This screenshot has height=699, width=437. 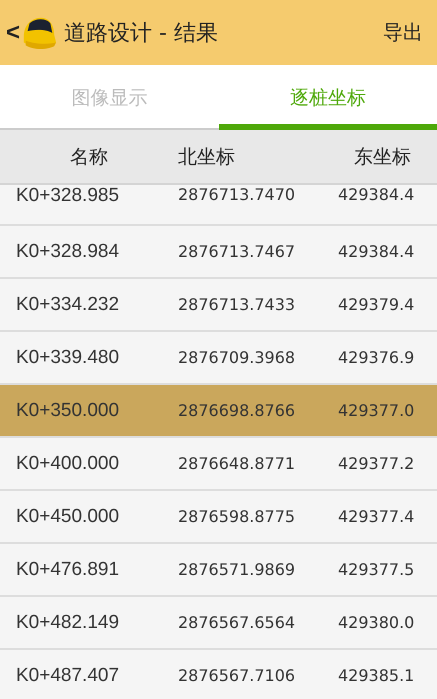 What do you see at coordinates (237, 357) in the screenshot?
I see `table-cell-text: 2876709.3968` at bounding box center [237, 357].